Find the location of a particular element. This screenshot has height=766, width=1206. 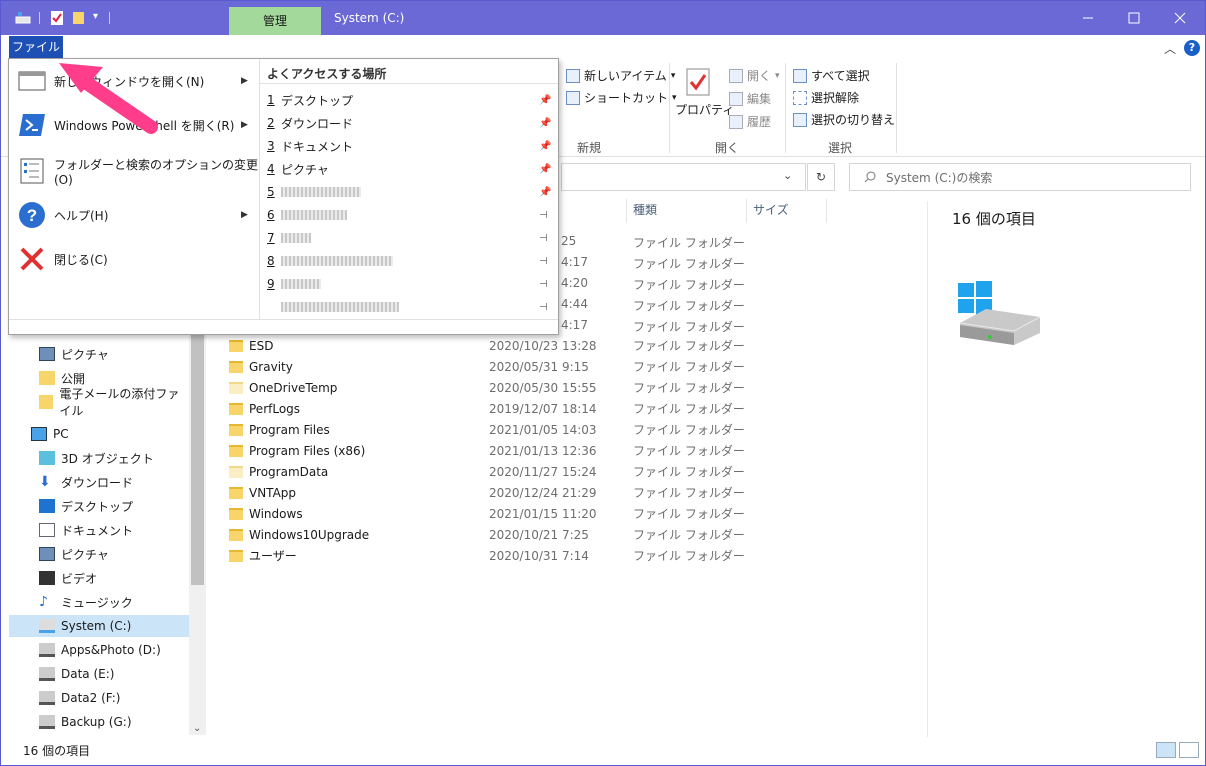

nav-item-desktop: デスクトップ is located at coordinates (86, 506).